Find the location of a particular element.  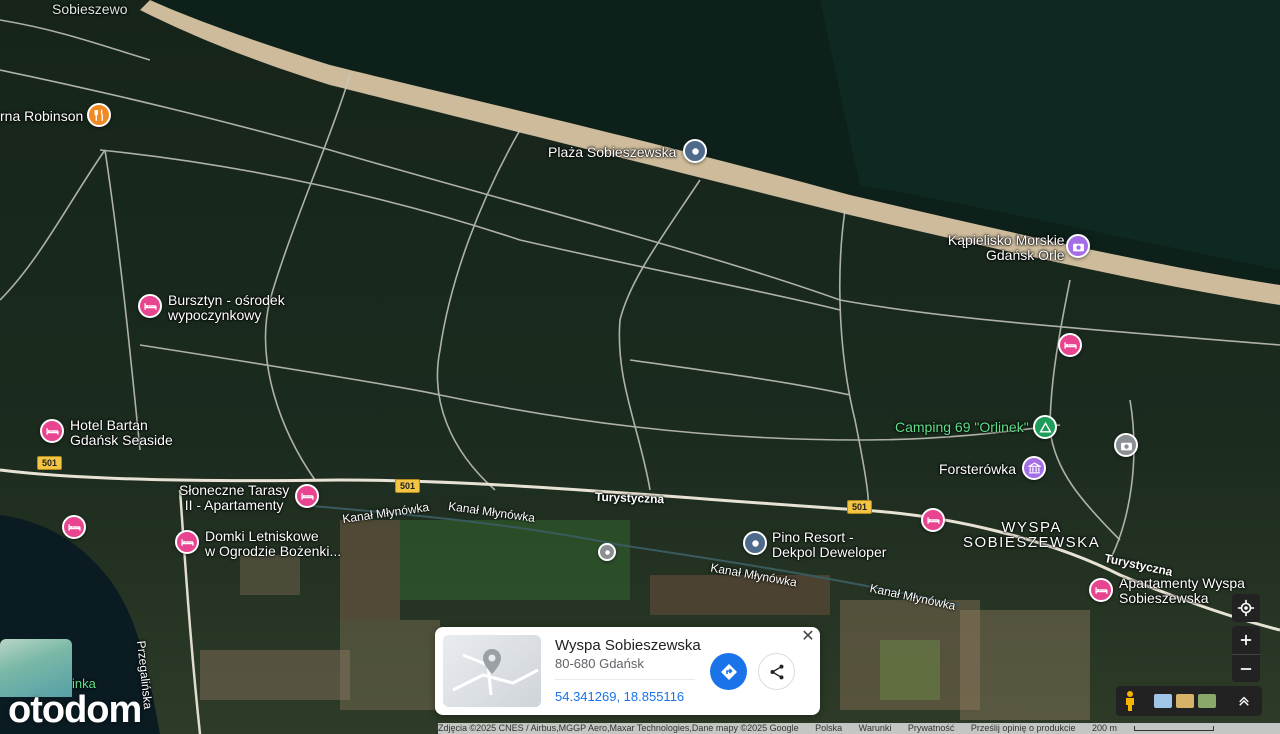

privacy-link: Prywatność is located at coordinates (931, 728).